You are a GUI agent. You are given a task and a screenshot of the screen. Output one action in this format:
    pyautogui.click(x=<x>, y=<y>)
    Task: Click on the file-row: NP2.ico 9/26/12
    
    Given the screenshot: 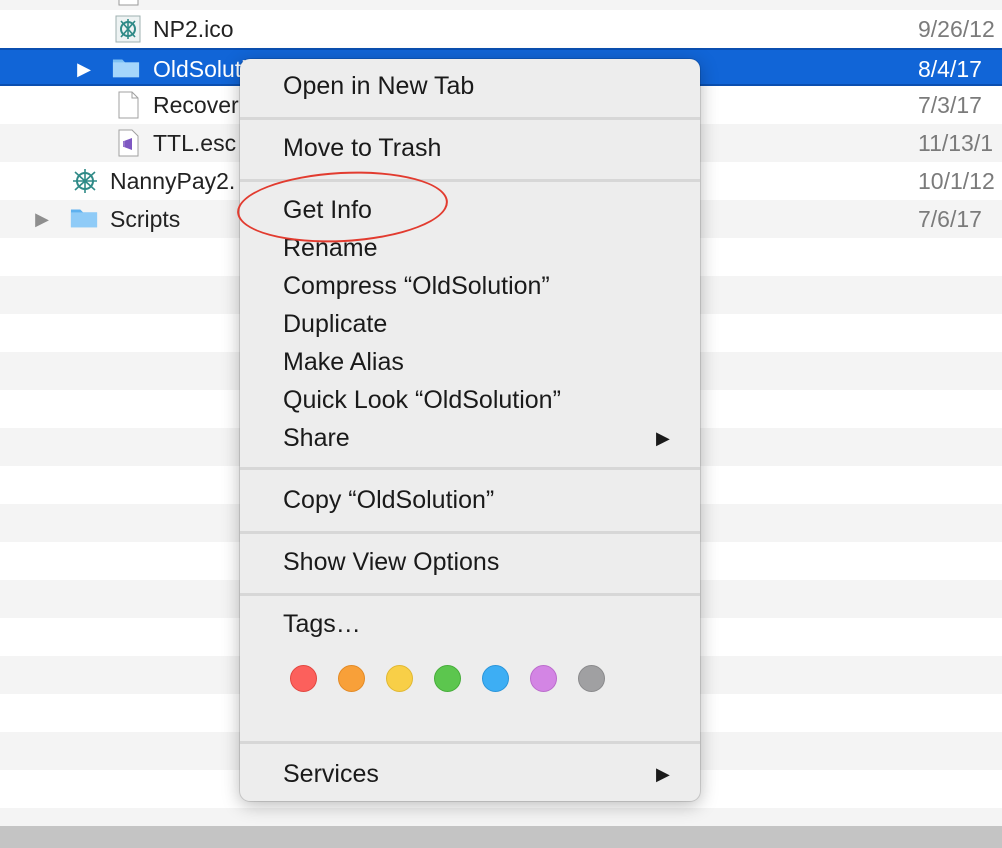 What is the action you would take?
    pyautogui.click(x=501, y=29)
    